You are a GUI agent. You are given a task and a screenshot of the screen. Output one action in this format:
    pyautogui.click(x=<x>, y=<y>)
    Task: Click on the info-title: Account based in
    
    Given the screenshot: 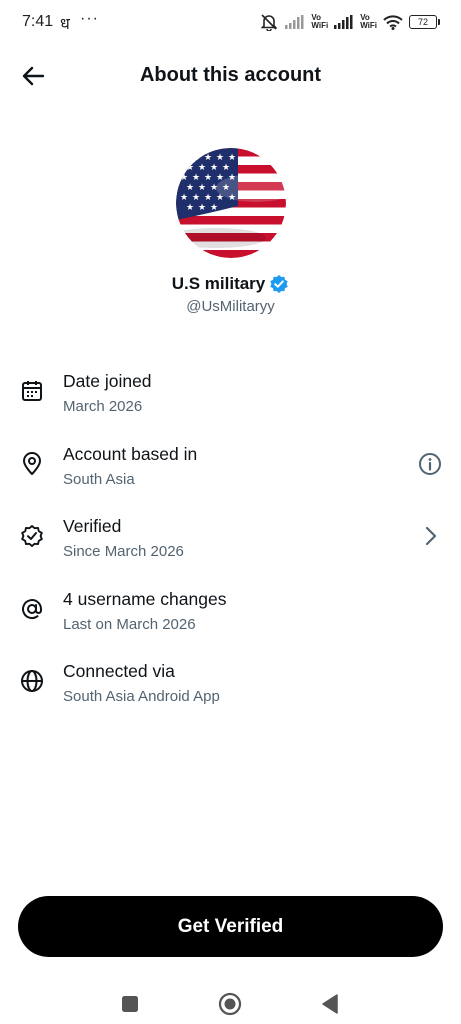 What is the action you would take?
    pyautogui.click(x=130, y=453)
    